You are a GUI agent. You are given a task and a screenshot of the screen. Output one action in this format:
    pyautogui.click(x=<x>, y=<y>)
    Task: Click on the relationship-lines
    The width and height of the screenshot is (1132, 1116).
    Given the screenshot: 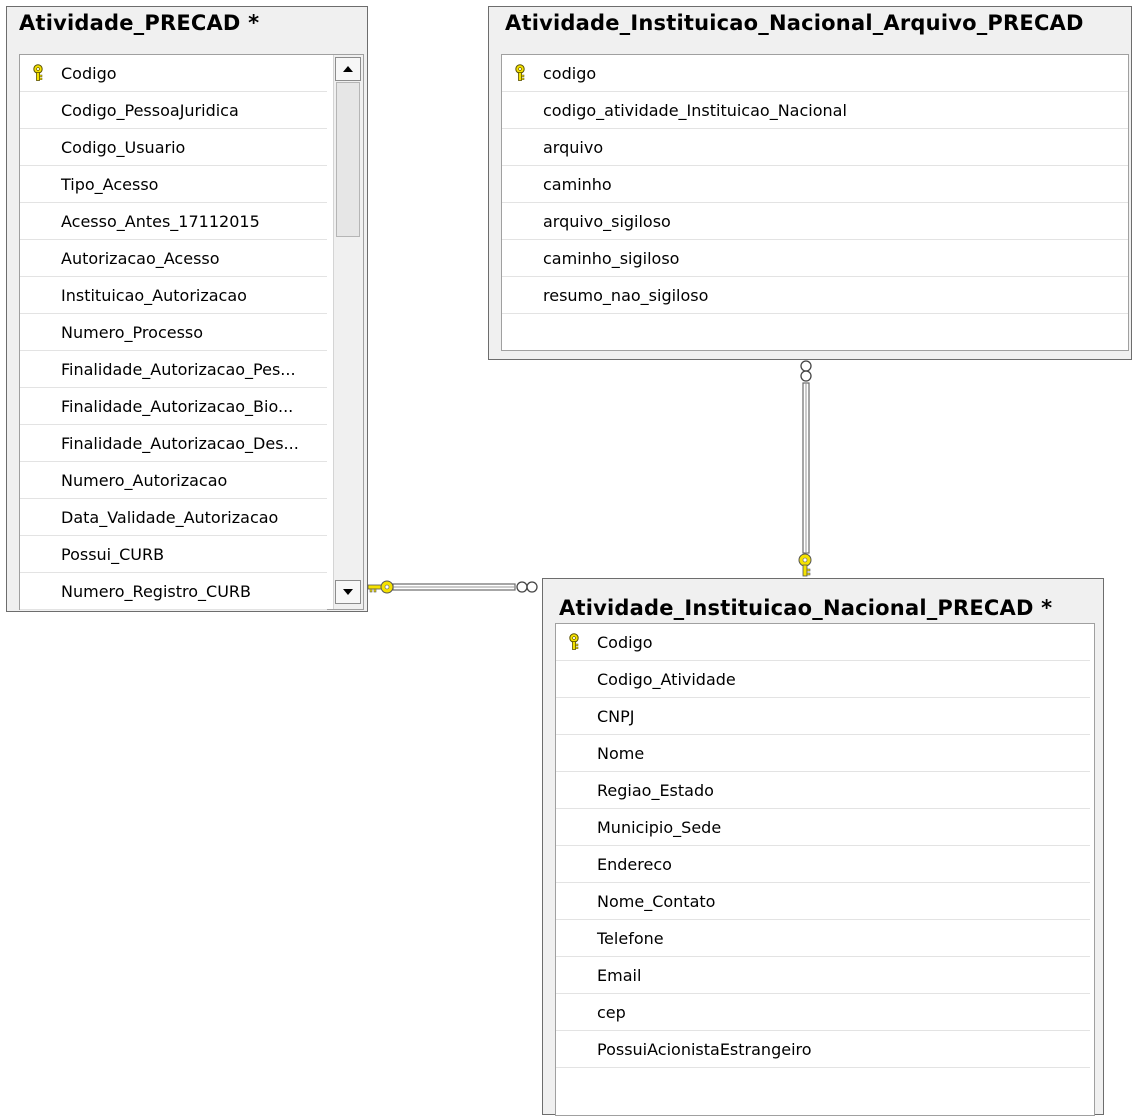 What is the action you would take?
    pyautogui.click(x=589, y=477)
    